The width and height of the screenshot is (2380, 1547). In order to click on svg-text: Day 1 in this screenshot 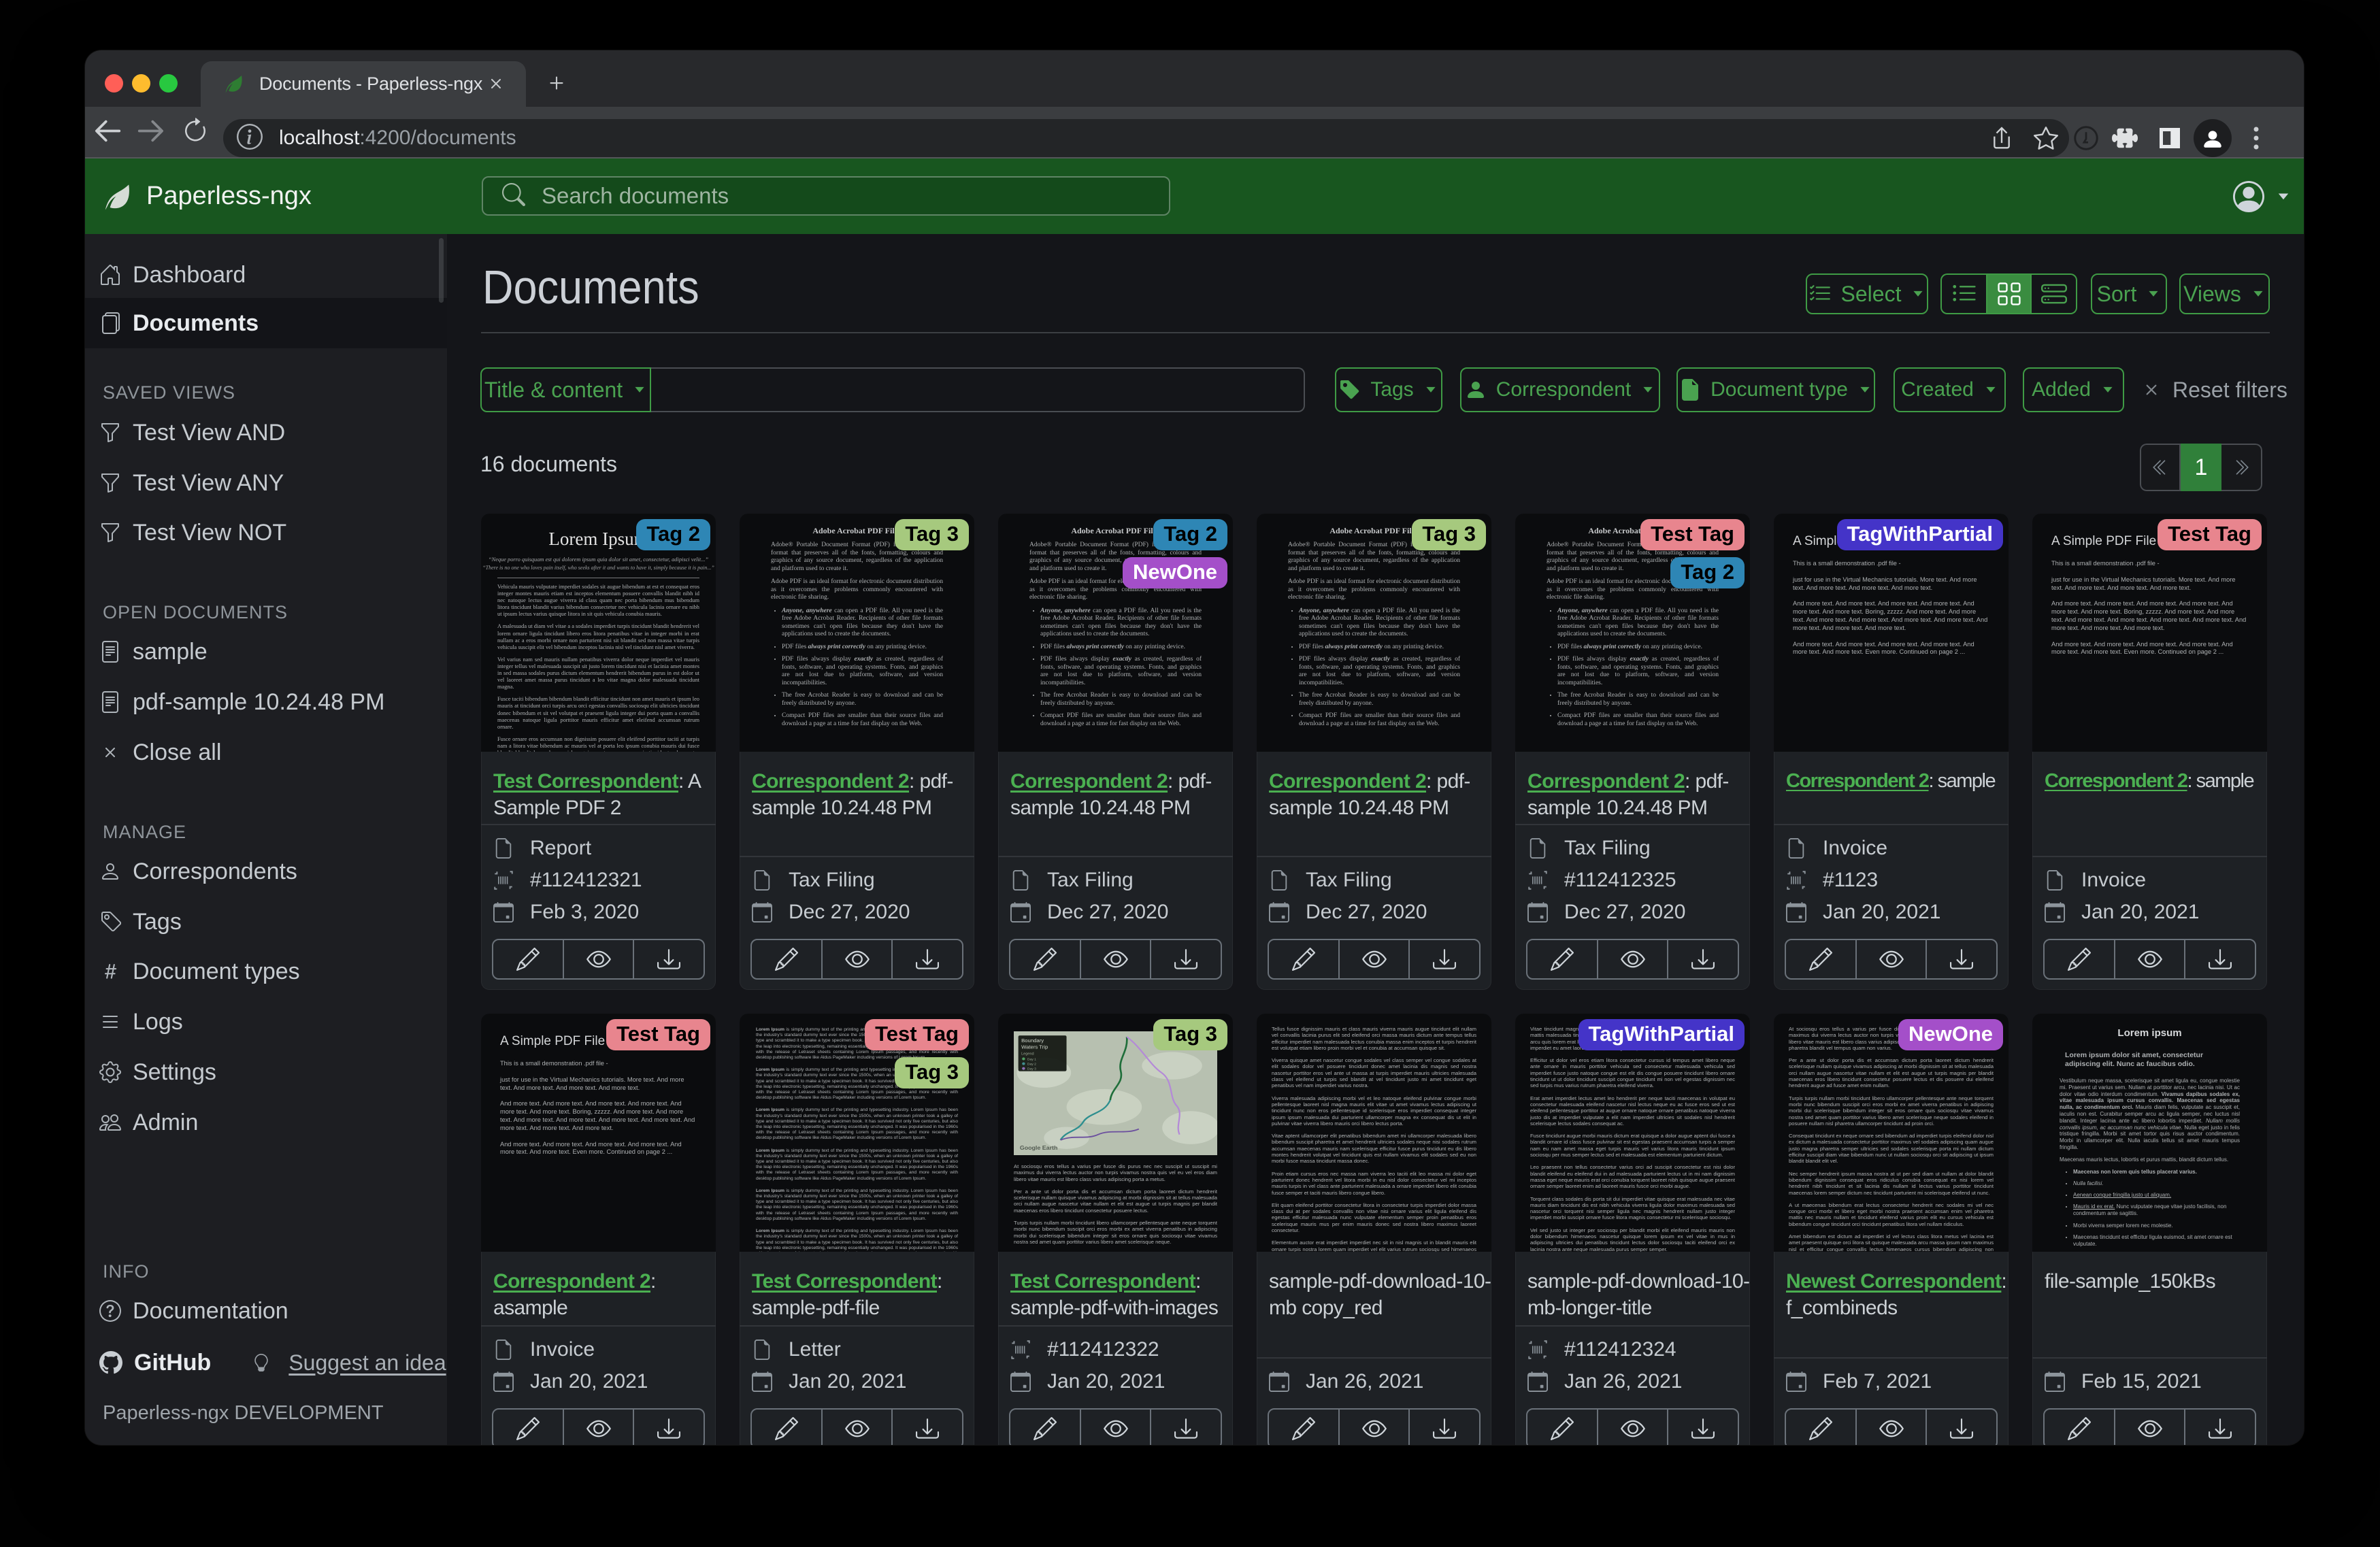, I will do `click(1031, 1060)`.